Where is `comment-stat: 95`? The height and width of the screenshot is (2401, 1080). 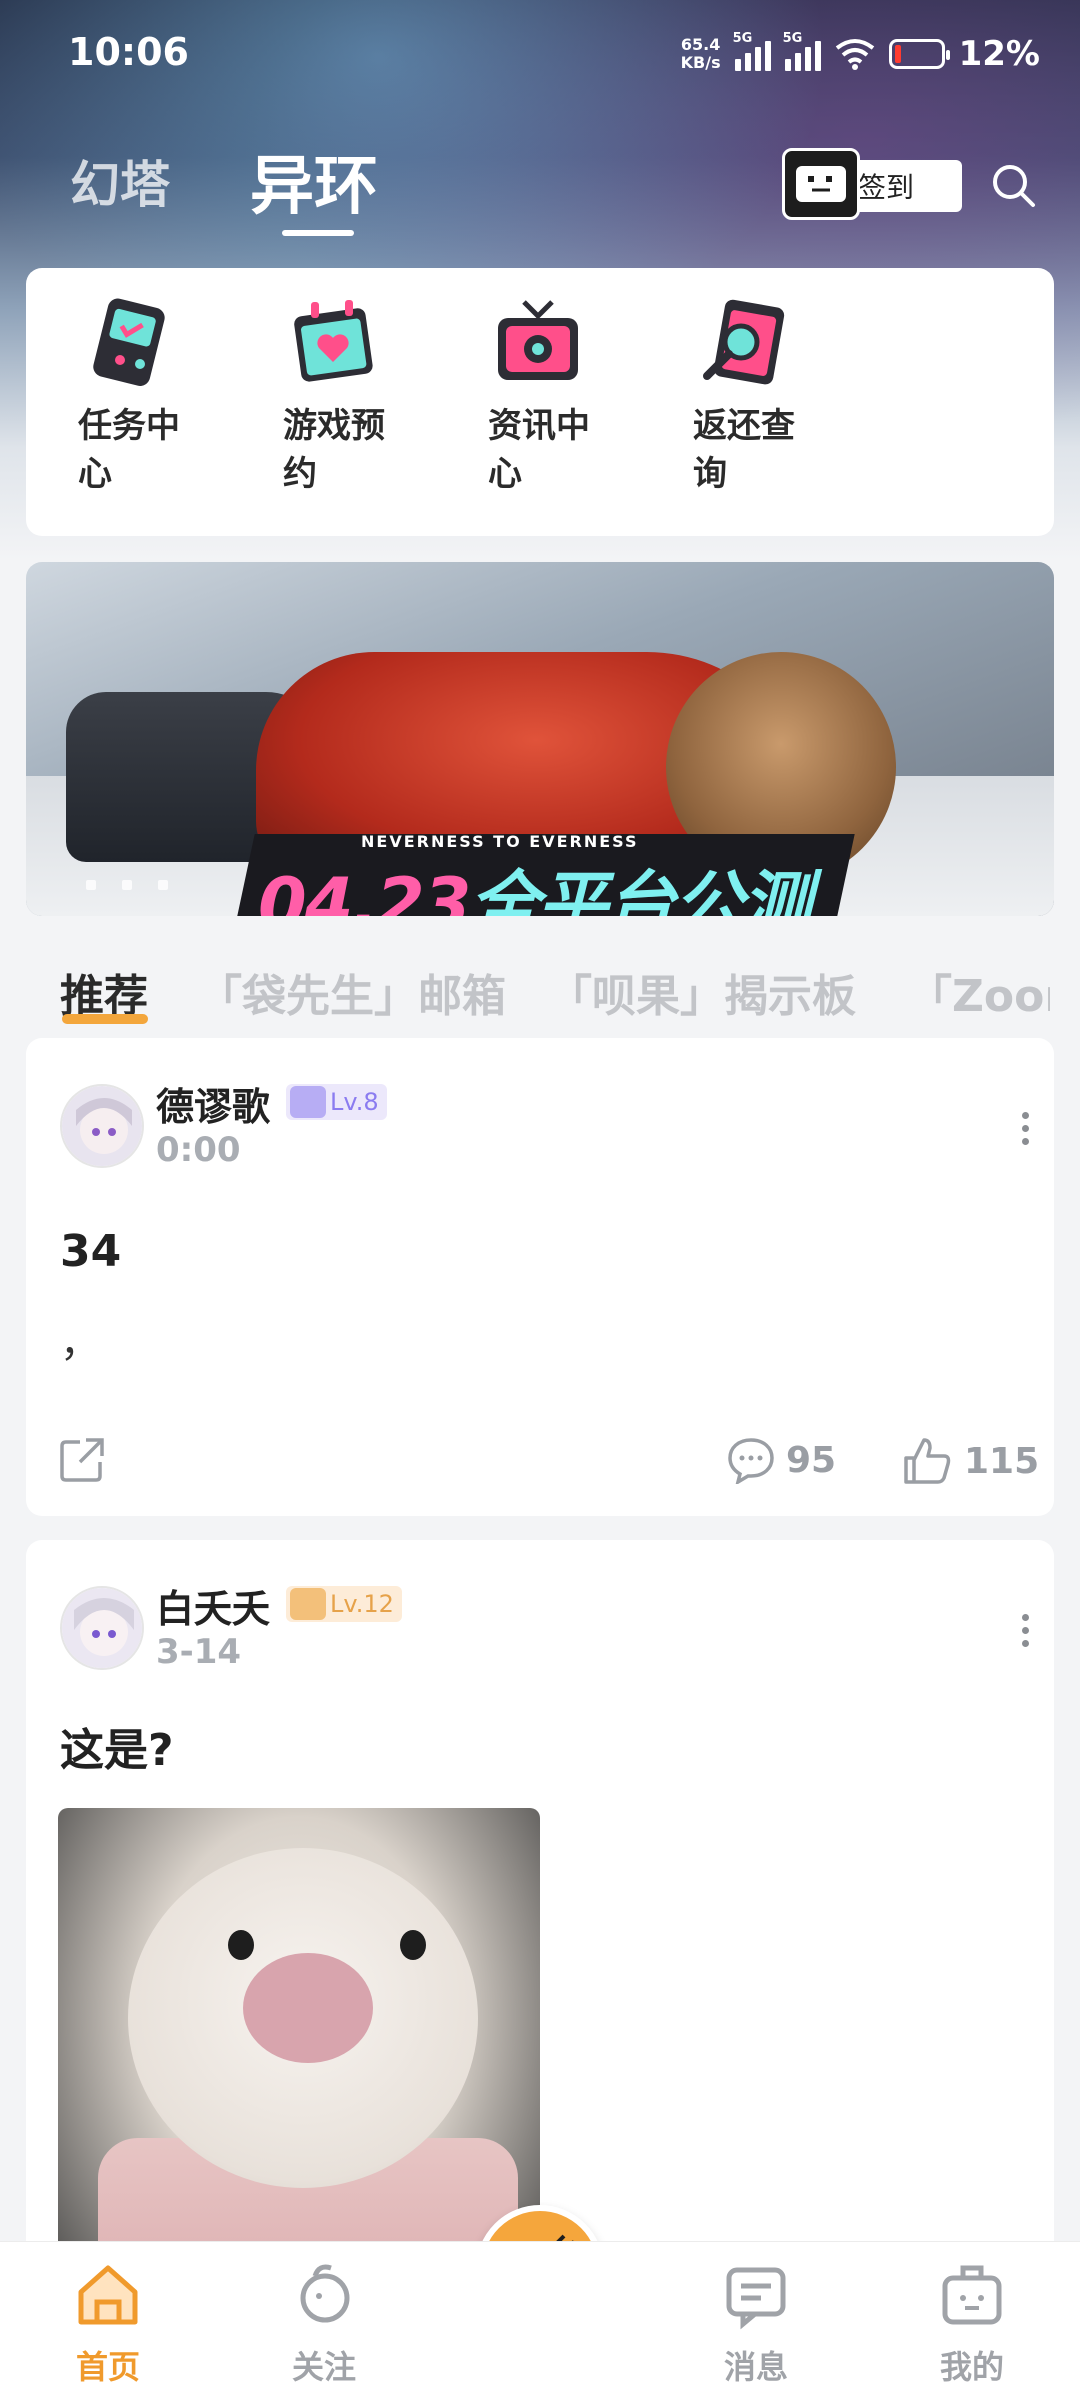 comment-stat: 95 is located at coordinates (781, 1460).